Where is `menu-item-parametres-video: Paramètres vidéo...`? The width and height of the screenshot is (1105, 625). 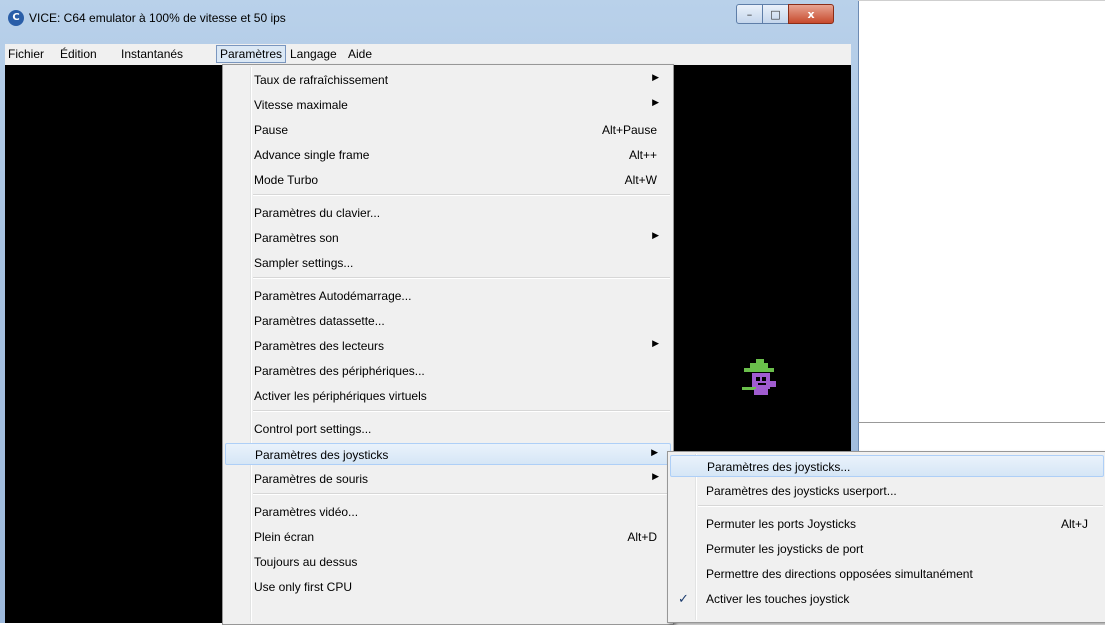 menu-item-parametres-video: Paramètres vidéo... is located at coordinates (448, 512).